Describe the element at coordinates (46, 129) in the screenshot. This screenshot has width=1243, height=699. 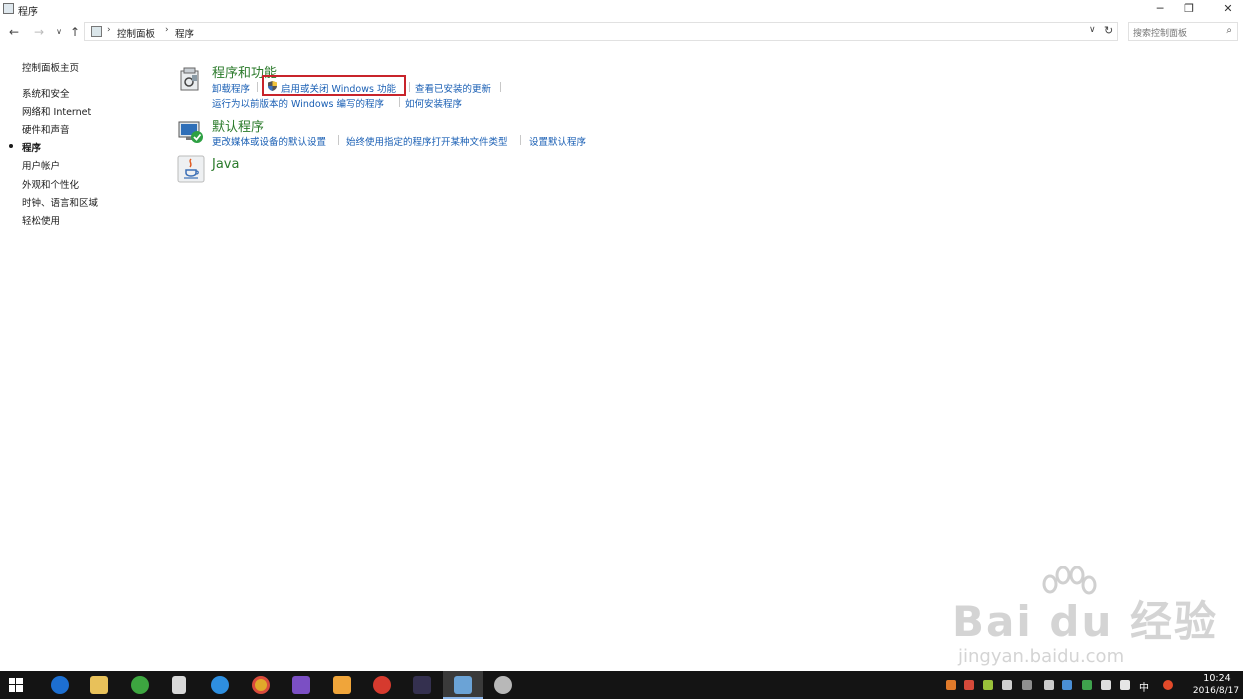
I see `sidebar-item-hardware-sound: 硬件和声音` at that location.